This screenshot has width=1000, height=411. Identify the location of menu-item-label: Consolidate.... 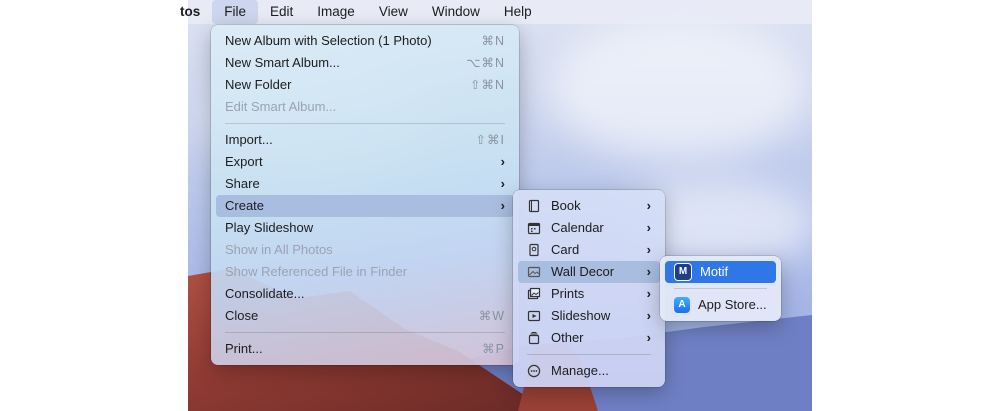
(265, 293).